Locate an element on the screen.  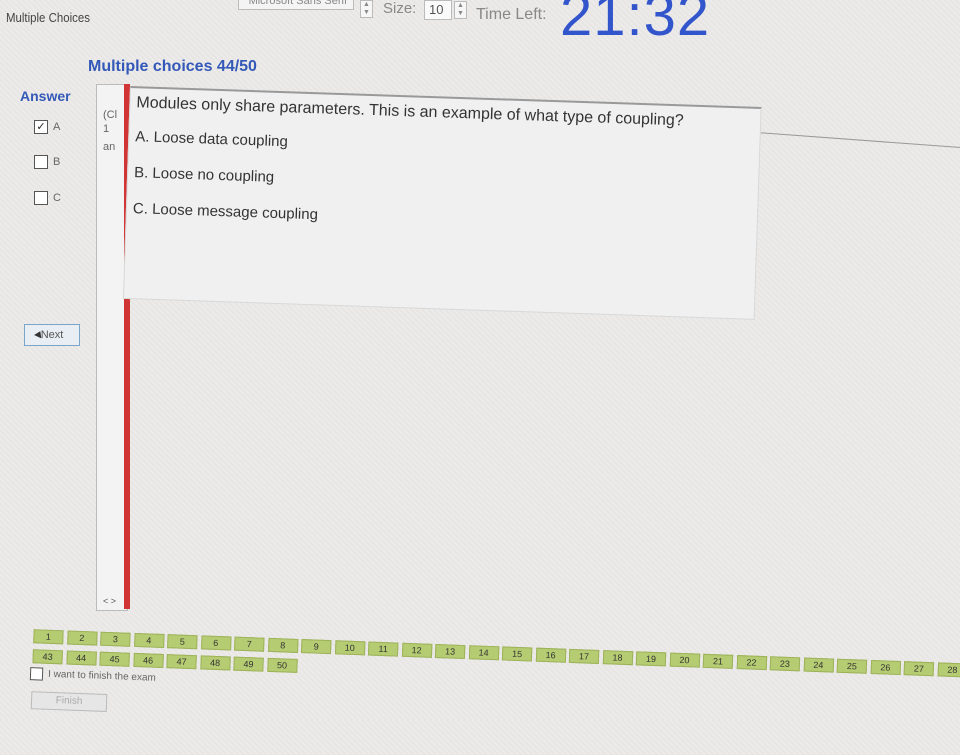
answer-option-b: B is located at coordinates (47, 162).